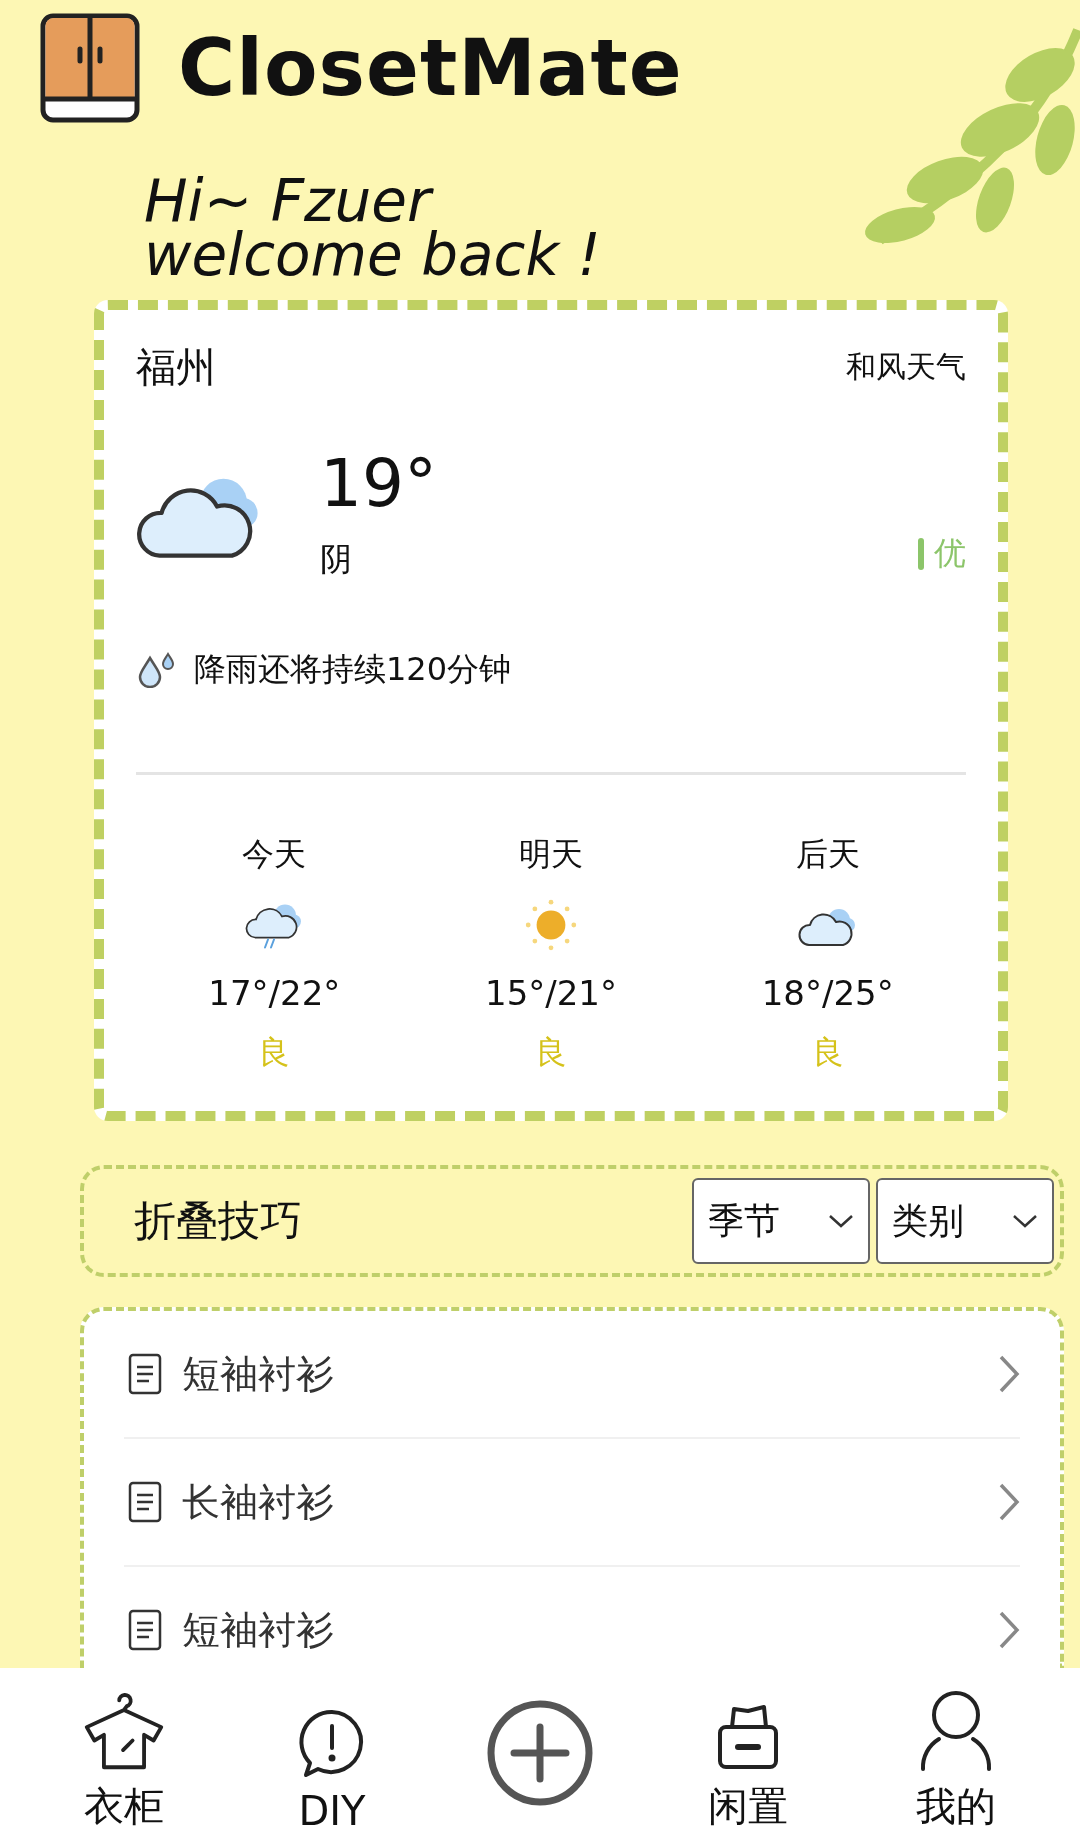  Describe the element at coordinates (781, 1221) in the screenshot. I see `dropdown: 季节` at that location.